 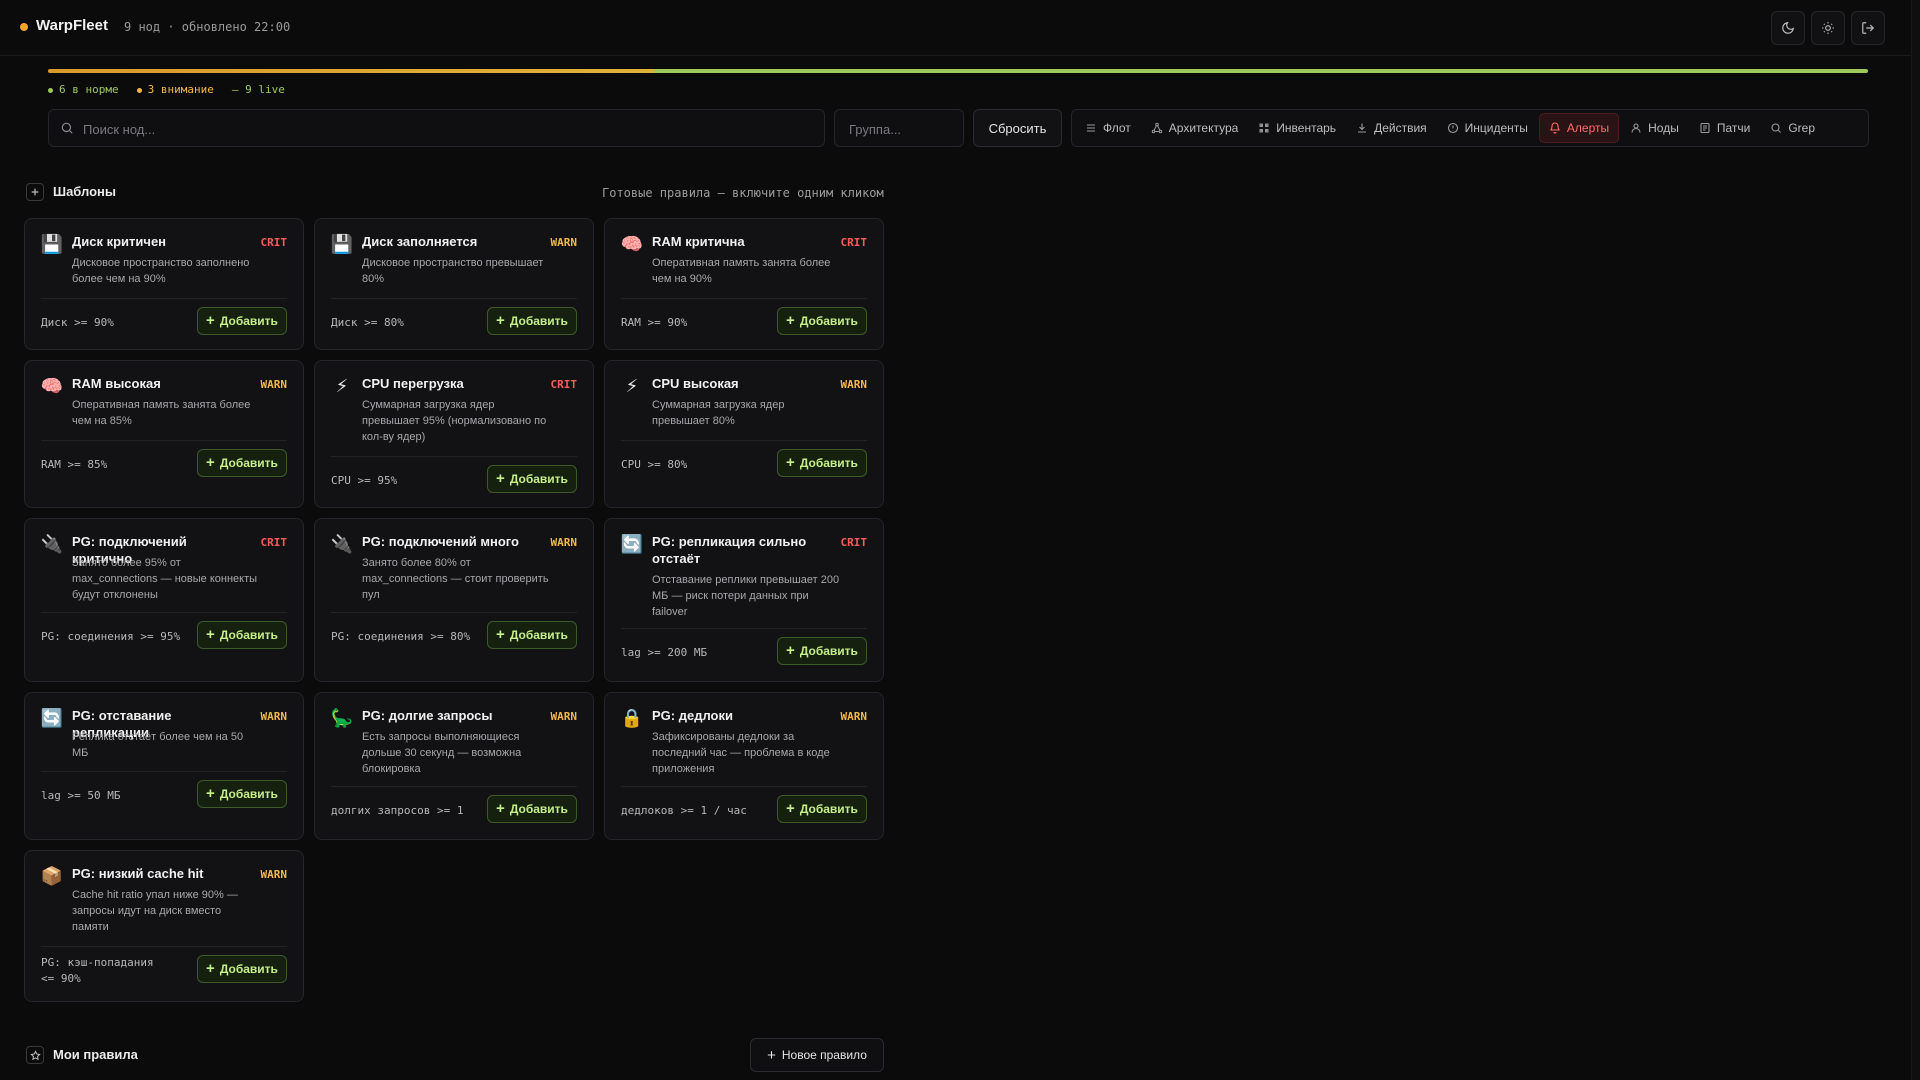 What do you see at coordinates (420, 241) in the screenshot?
I see `template-title: Диск заполняется` at bounding box center [420, 241].